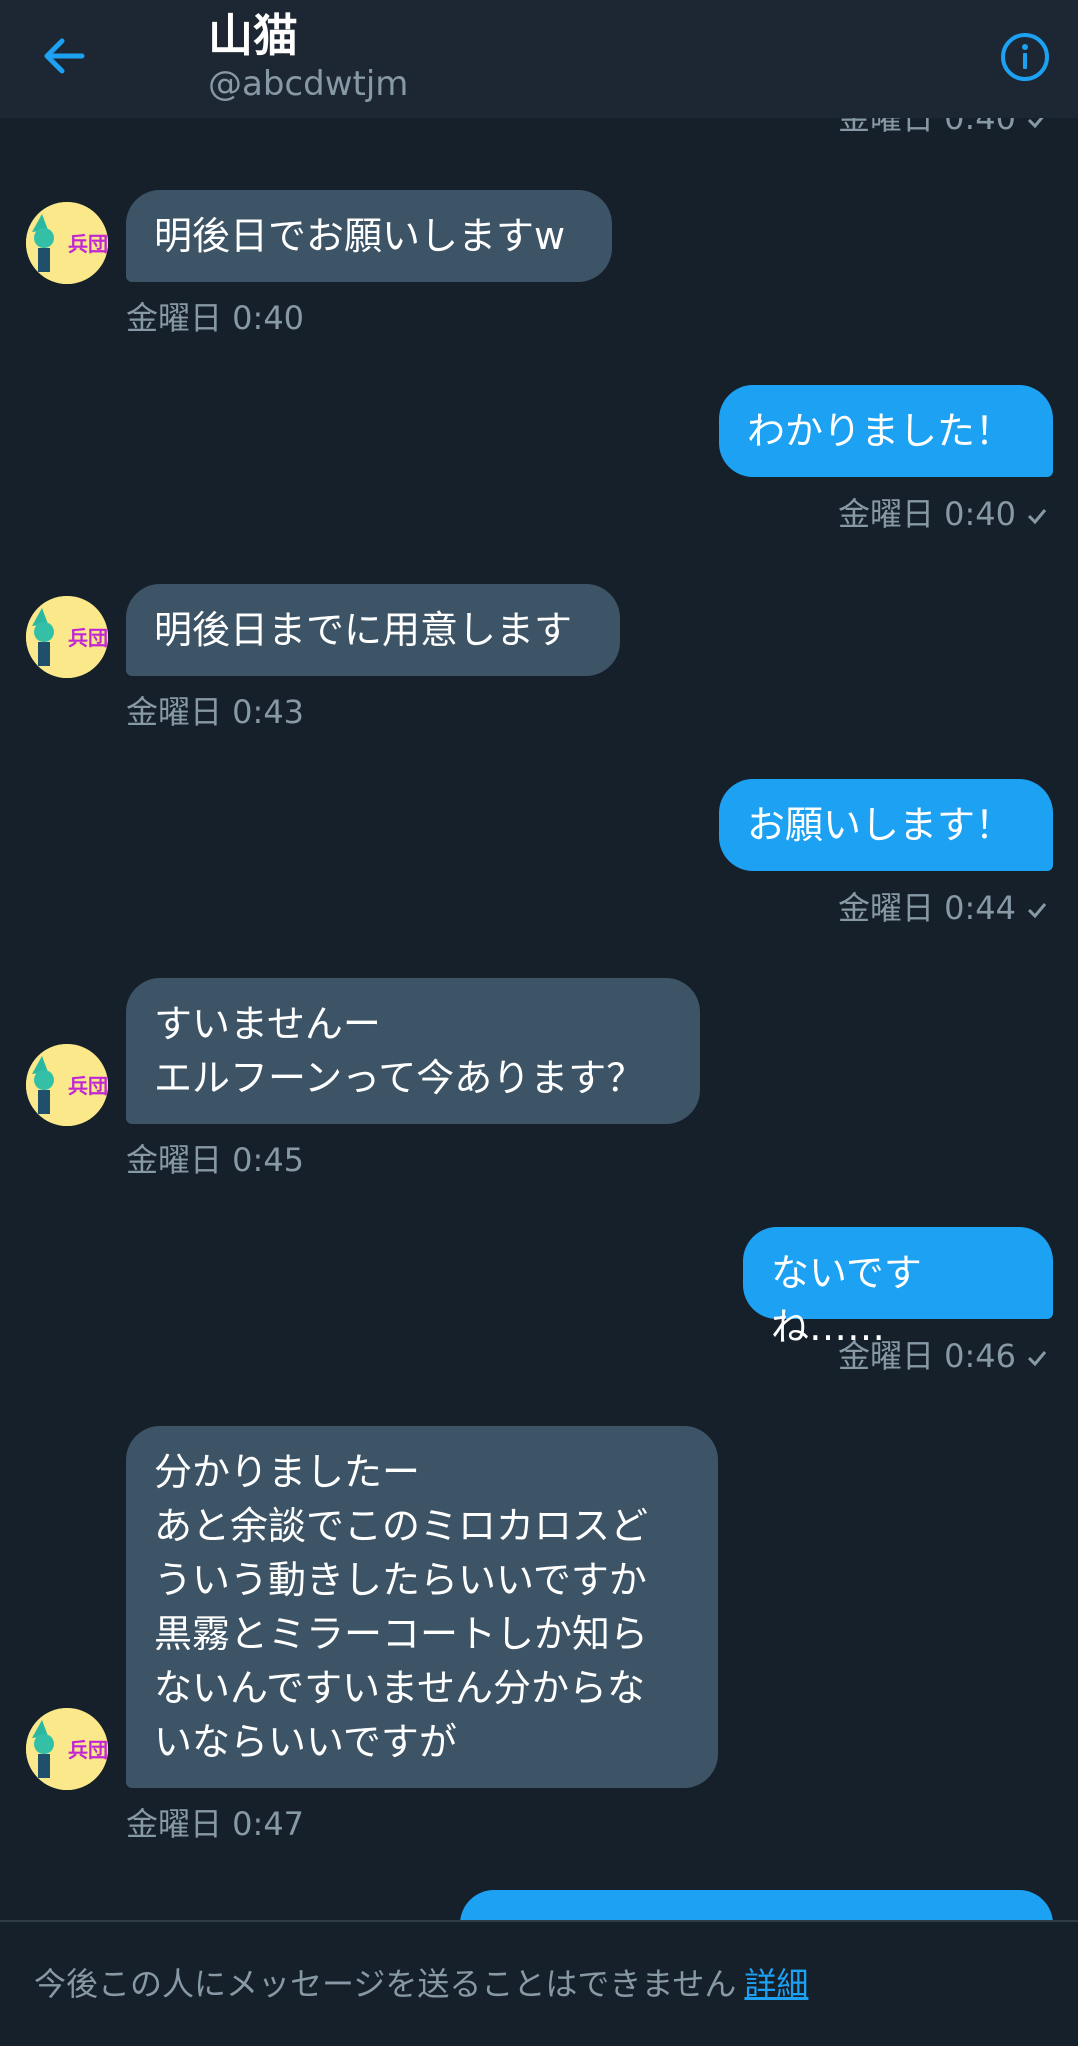 Image resolution: width=1078 pixels, height=2046 pixels. Describe the element at coordinates (253, 35) in the screenshot. I see `conversation-title: 山猫` at that location.